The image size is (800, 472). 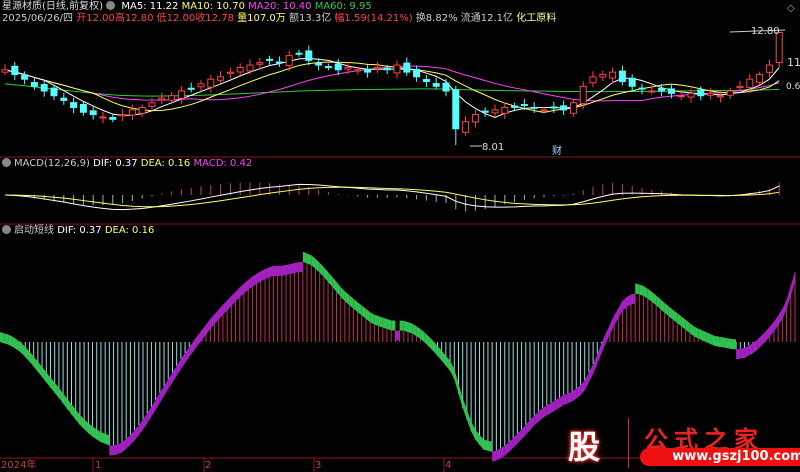 What do you see at coordinates (448, 465) in the screenshot?
I see `x-tick: 4` at bounding box center [448, 465].